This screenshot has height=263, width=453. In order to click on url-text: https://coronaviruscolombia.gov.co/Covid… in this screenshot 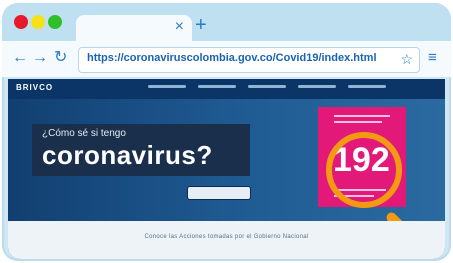, I will do `click(232, 58)`.